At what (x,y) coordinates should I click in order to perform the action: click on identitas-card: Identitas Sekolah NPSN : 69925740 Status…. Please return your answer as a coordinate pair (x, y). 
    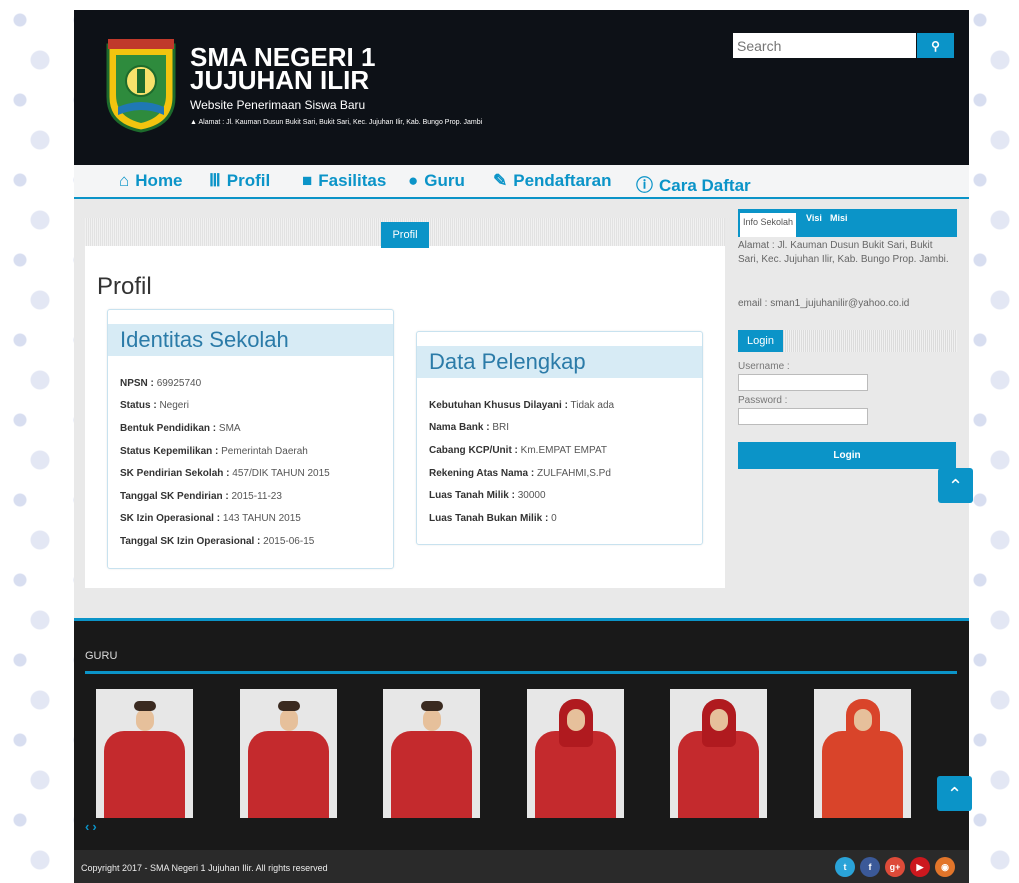
    Looking at the image, I should click on (250, 439).